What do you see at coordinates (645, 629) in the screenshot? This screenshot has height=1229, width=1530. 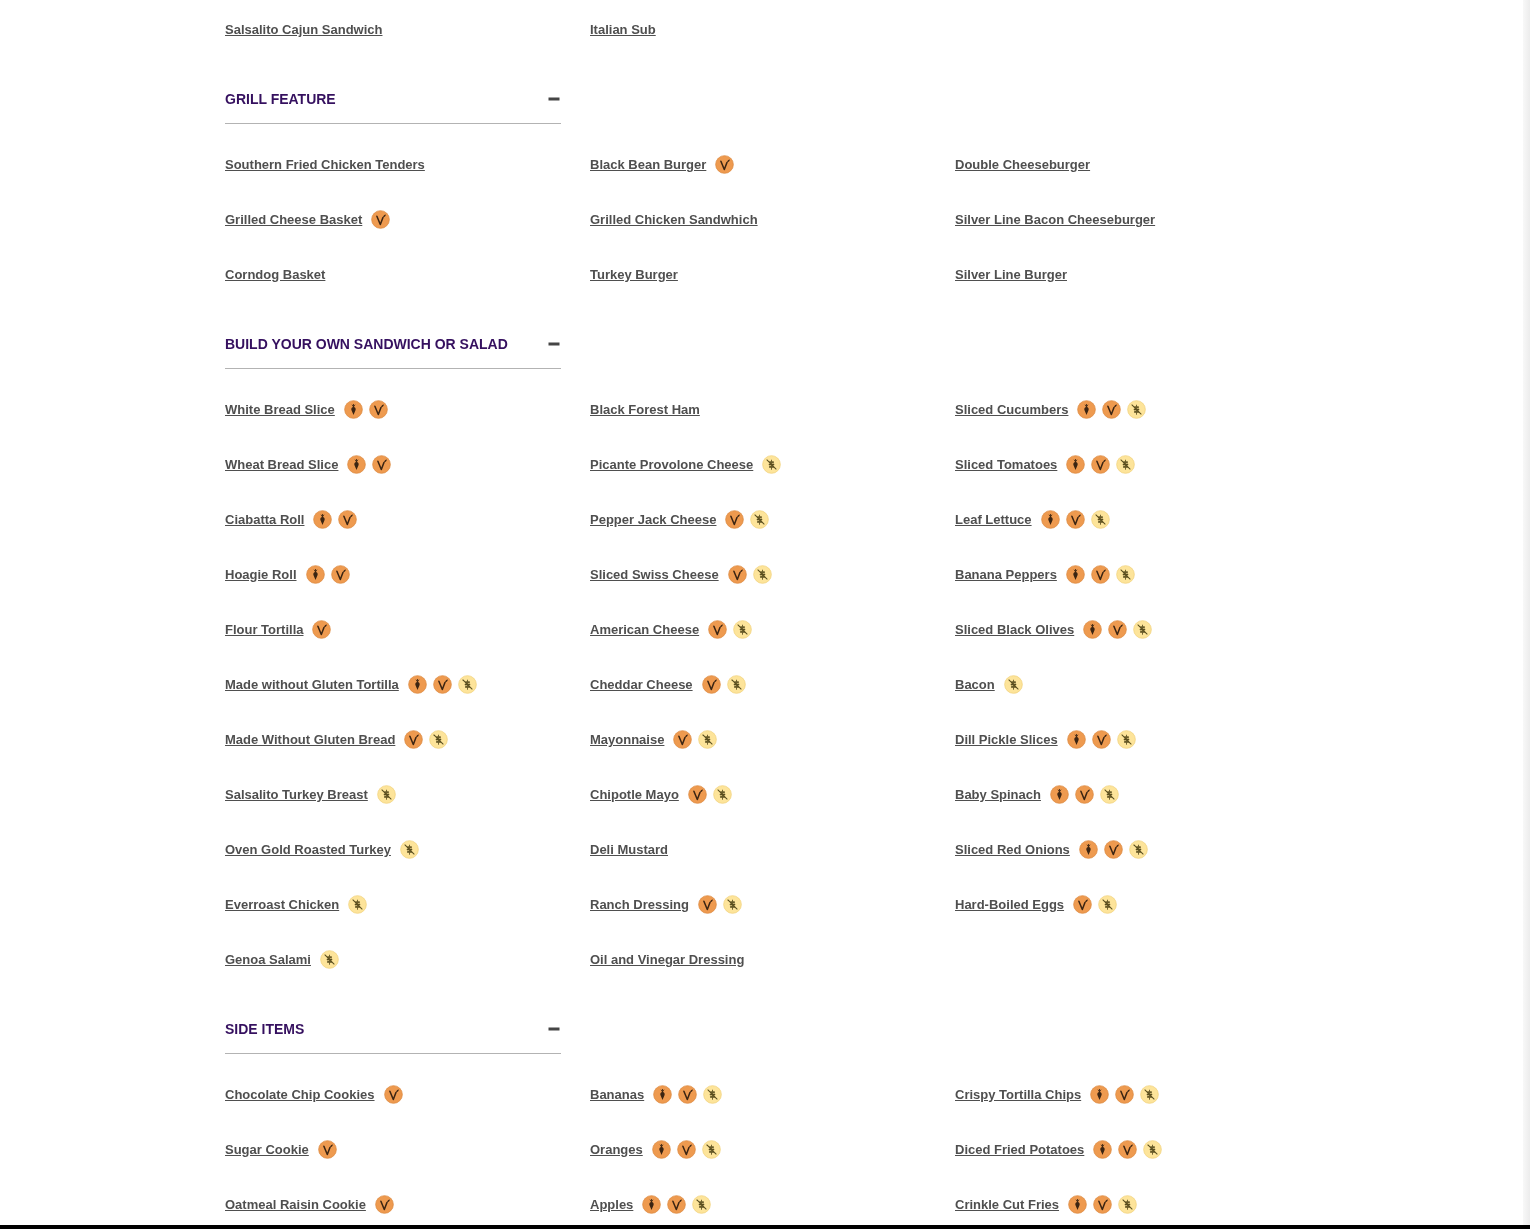 I see `menu-item-link: American Cheese` at bounding box center [645, 629].